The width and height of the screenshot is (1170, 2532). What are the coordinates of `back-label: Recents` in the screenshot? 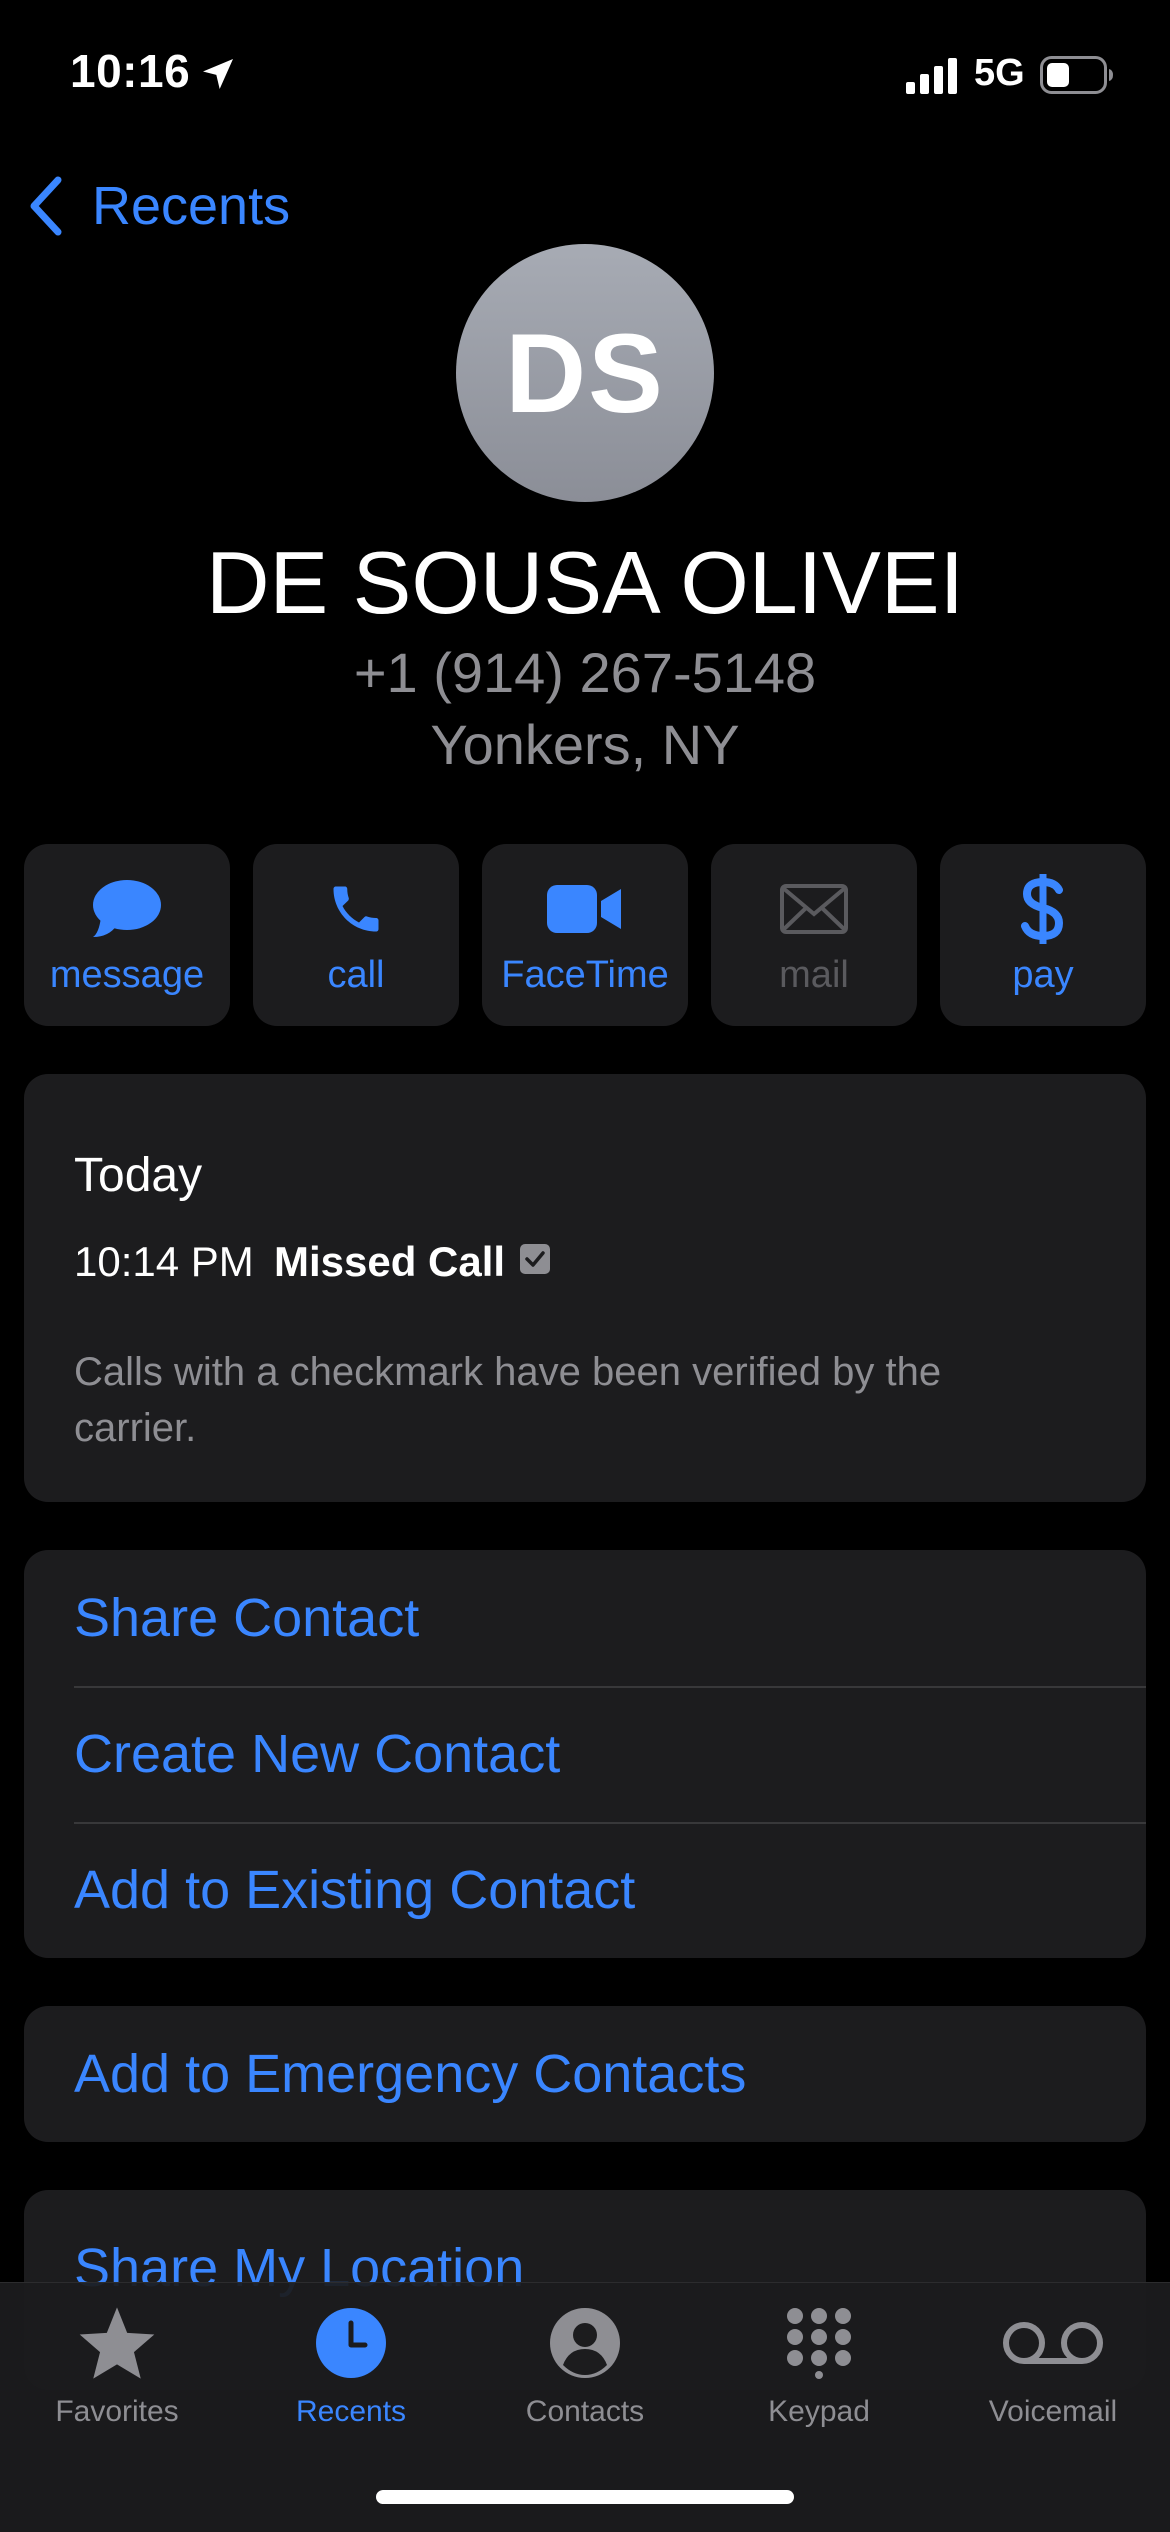 It's located at (191, 206).